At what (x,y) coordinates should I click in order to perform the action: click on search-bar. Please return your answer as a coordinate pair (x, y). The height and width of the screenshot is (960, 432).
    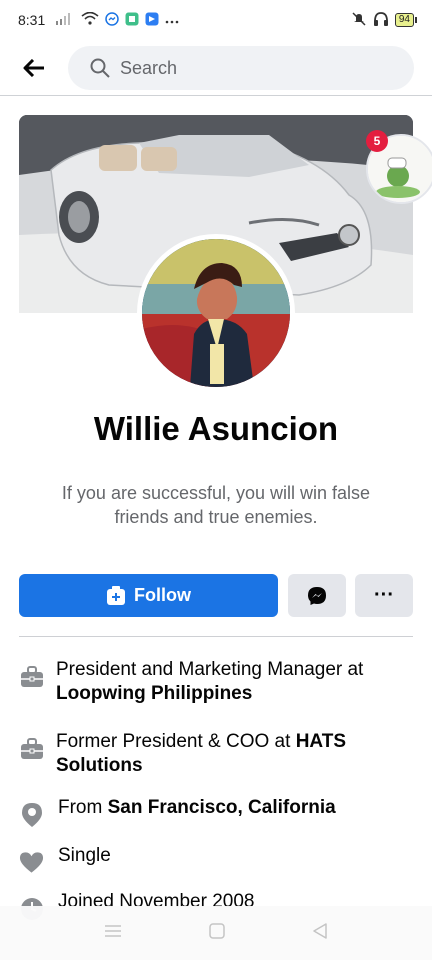
    Looking at the image, I should click on (241, 68).